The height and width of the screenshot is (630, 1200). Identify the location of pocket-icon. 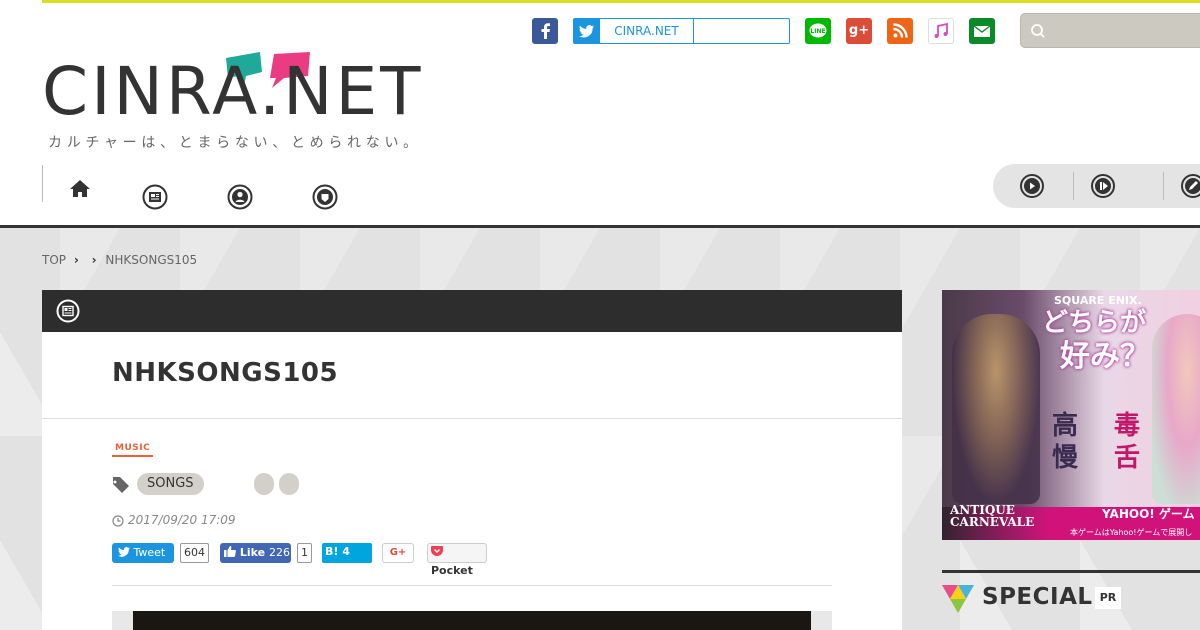
(437, 551).